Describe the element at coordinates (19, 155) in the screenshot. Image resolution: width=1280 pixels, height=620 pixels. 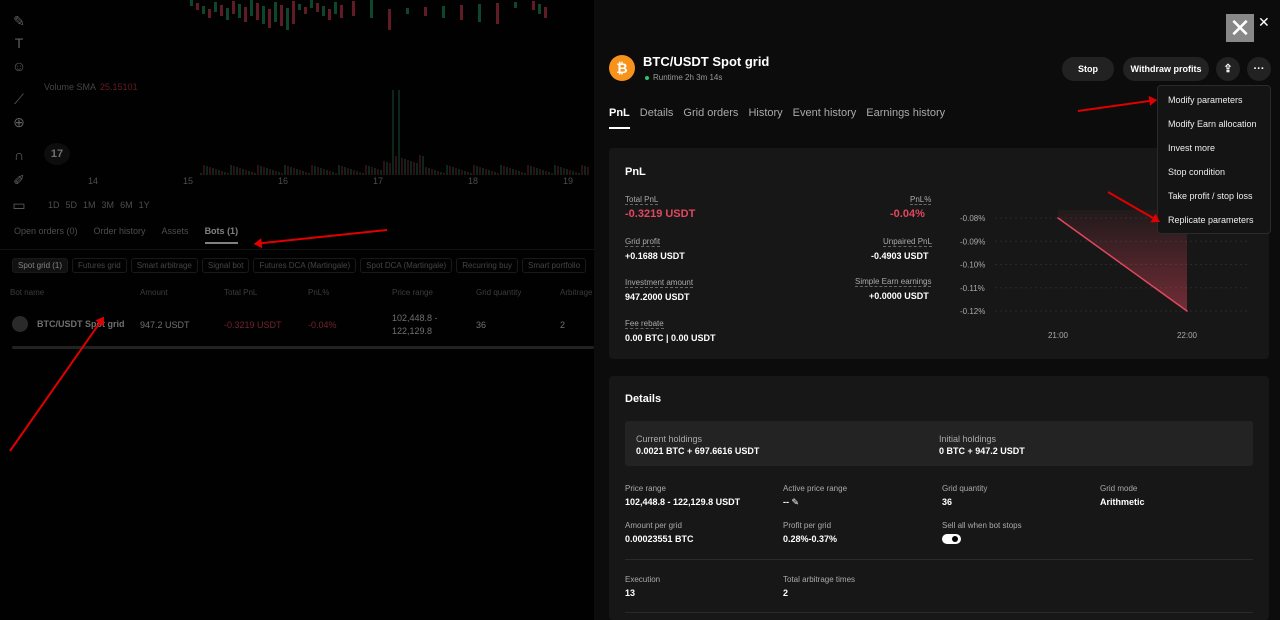
I see `magnet-icon: ∩` at that location.